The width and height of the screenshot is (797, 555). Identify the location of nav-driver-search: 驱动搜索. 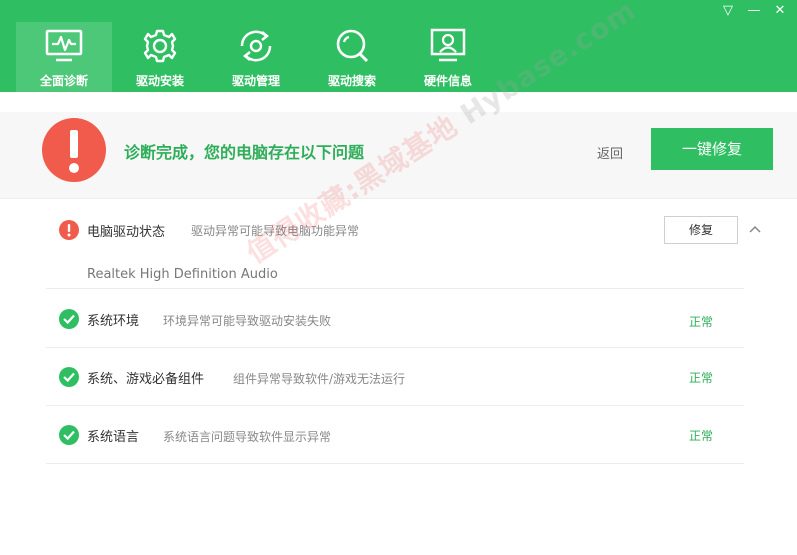
(352, 57).